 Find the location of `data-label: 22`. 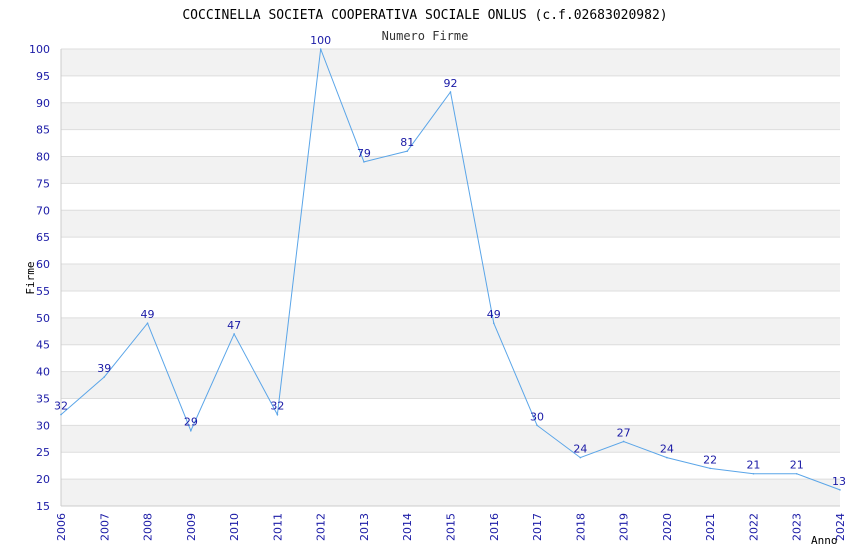

data-label: 22 is located at coordinates (710, 459).